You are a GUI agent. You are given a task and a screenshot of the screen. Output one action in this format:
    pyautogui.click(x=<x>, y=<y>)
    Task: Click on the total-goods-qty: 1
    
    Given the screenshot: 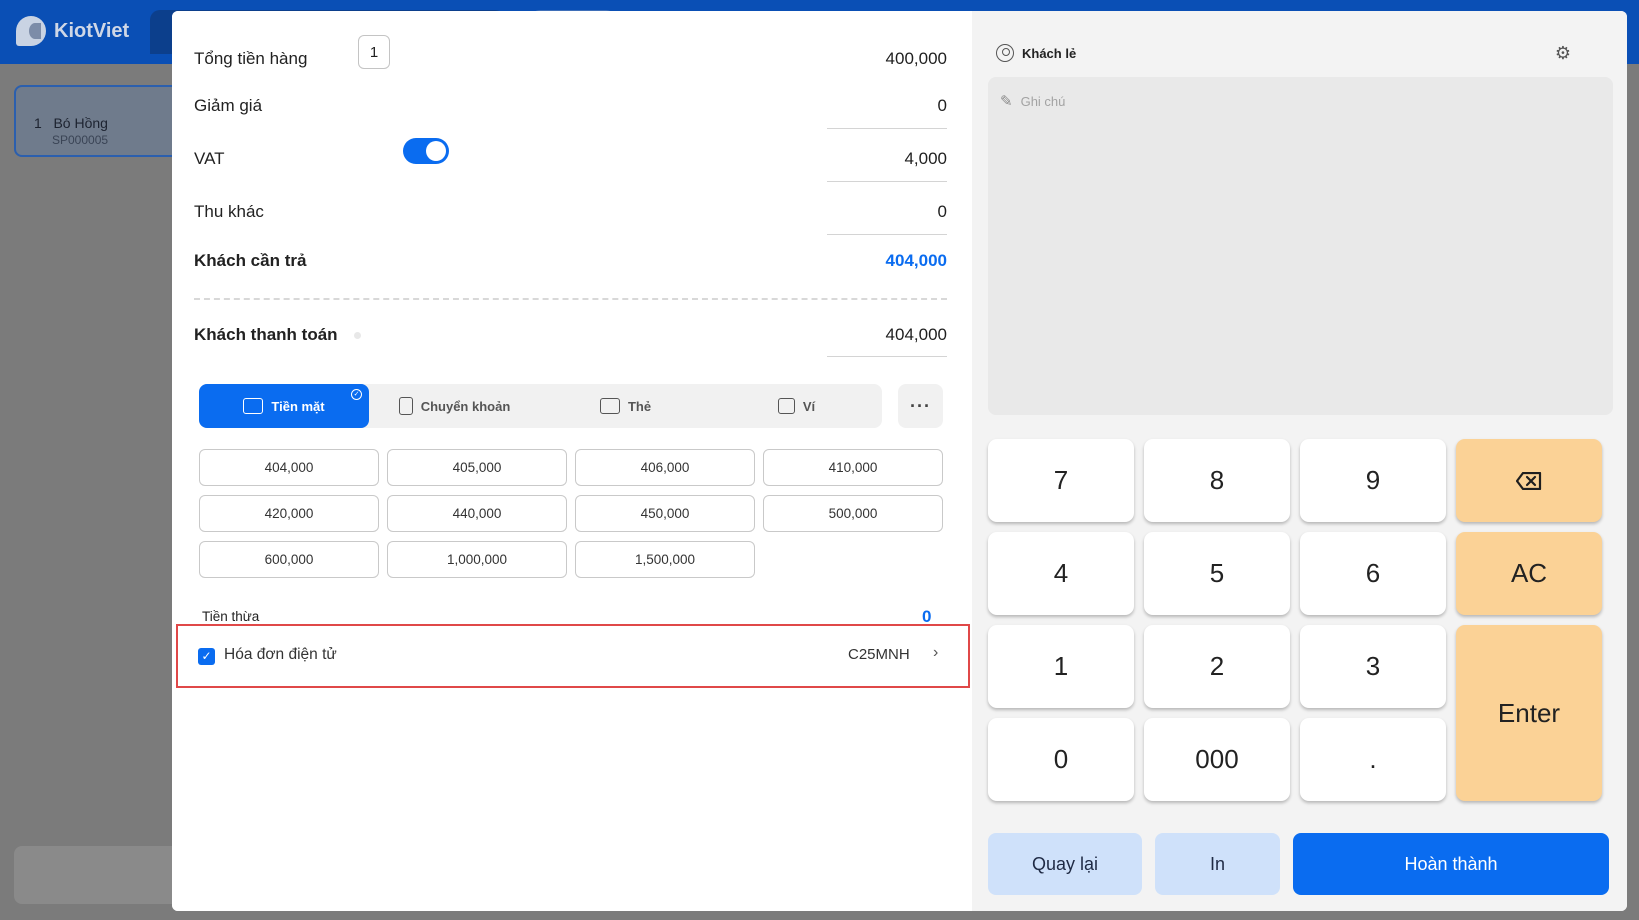 What is the action you would take?
    pyautogui.click(x=374, y=52)
    